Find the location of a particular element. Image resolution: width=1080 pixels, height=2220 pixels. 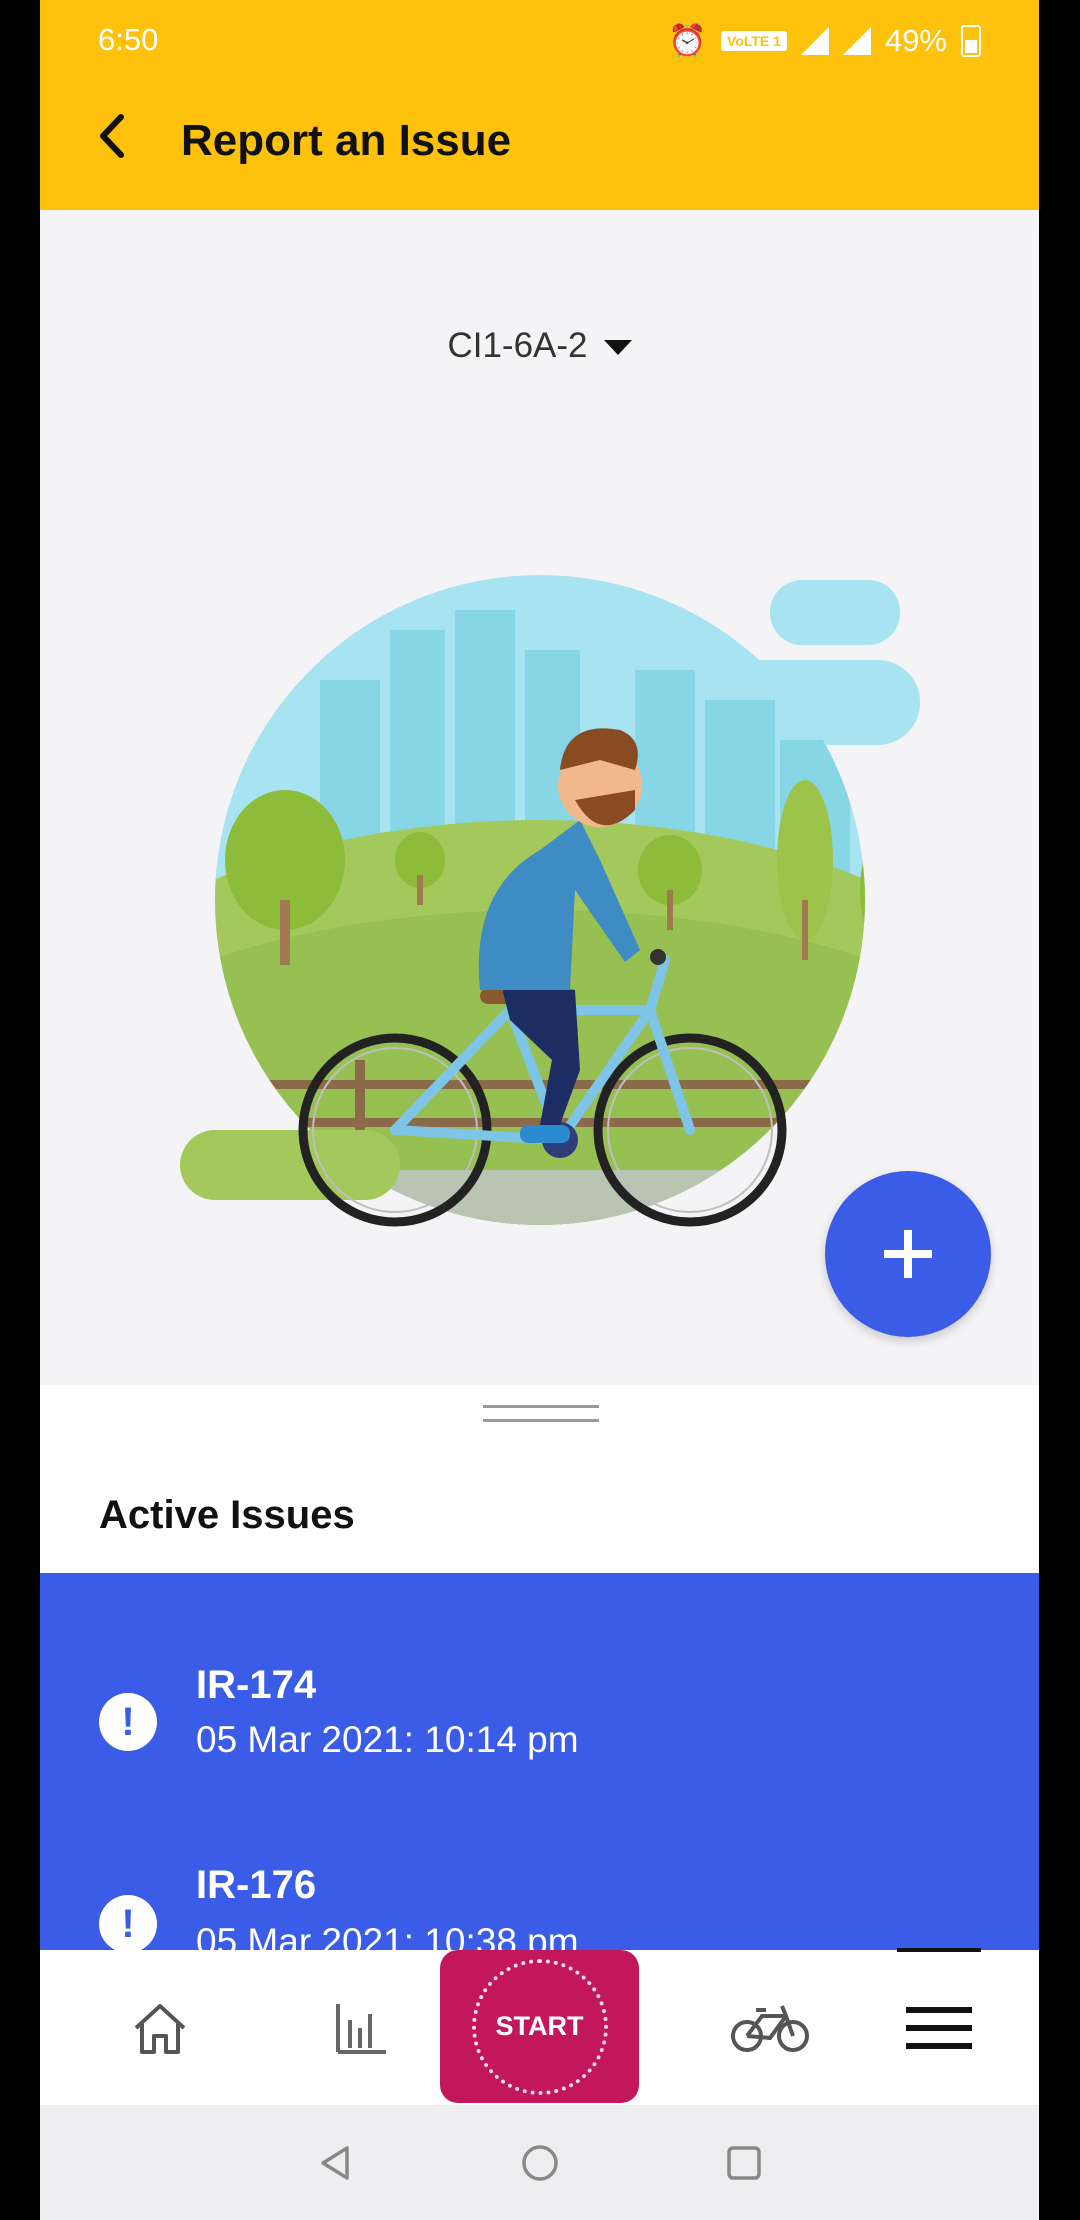

device-dropdown-value: CI1-6A-2 is located at coordinates (517, 345).